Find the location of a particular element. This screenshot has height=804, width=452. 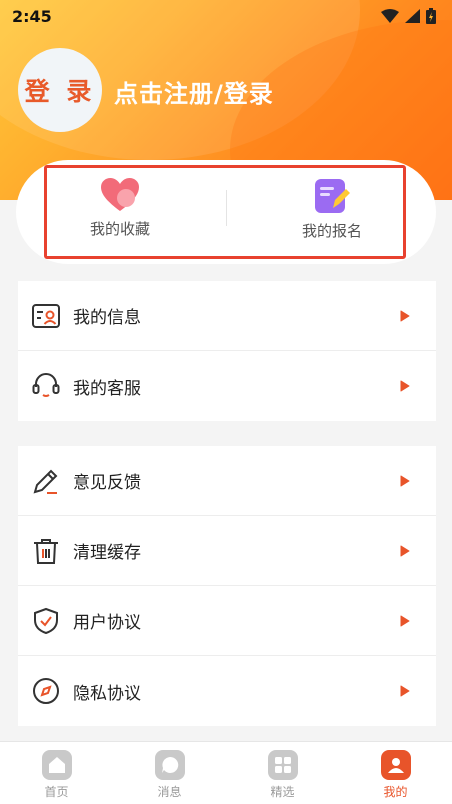

tab-featured: 精选 is located at coordinates (282, 773).